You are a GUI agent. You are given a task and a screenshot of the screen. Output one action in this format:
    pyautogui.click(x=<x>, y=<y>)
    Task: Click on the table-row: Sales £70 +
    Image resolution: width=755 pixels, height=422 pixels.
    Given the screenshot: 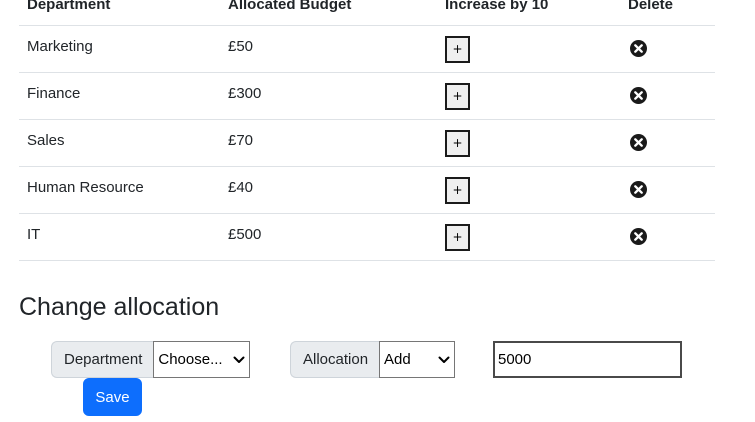 What is the action you would take?
    pyautogui.click(x=367, y=143)
    